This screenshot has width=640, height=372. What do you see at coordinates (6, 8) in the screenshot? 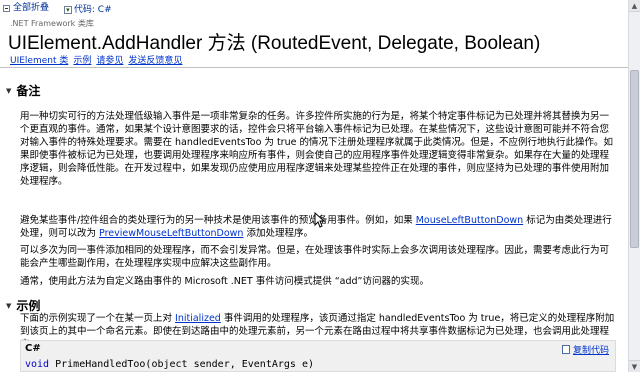
I see `collapse-icon` at bounding box center [6, 8].